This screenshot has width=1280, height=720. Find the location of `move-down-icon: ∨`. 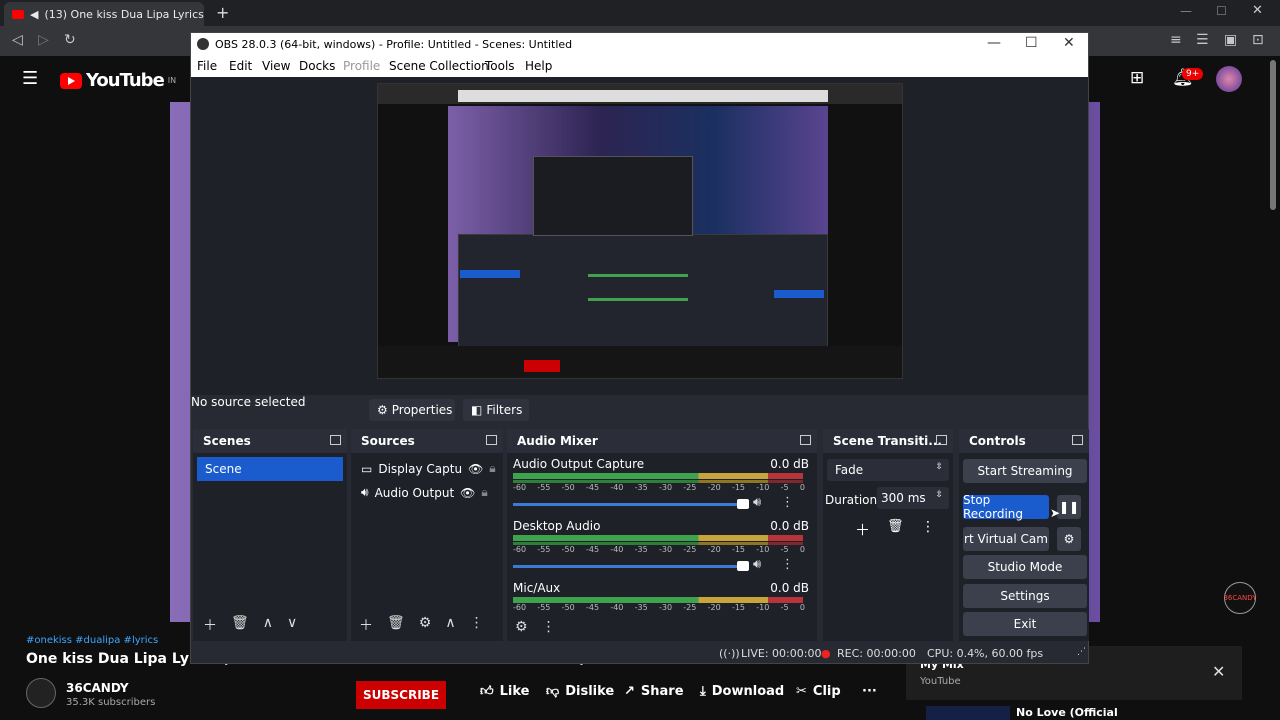

move-down-icon: ∨ is located at coordinates (292, 625).